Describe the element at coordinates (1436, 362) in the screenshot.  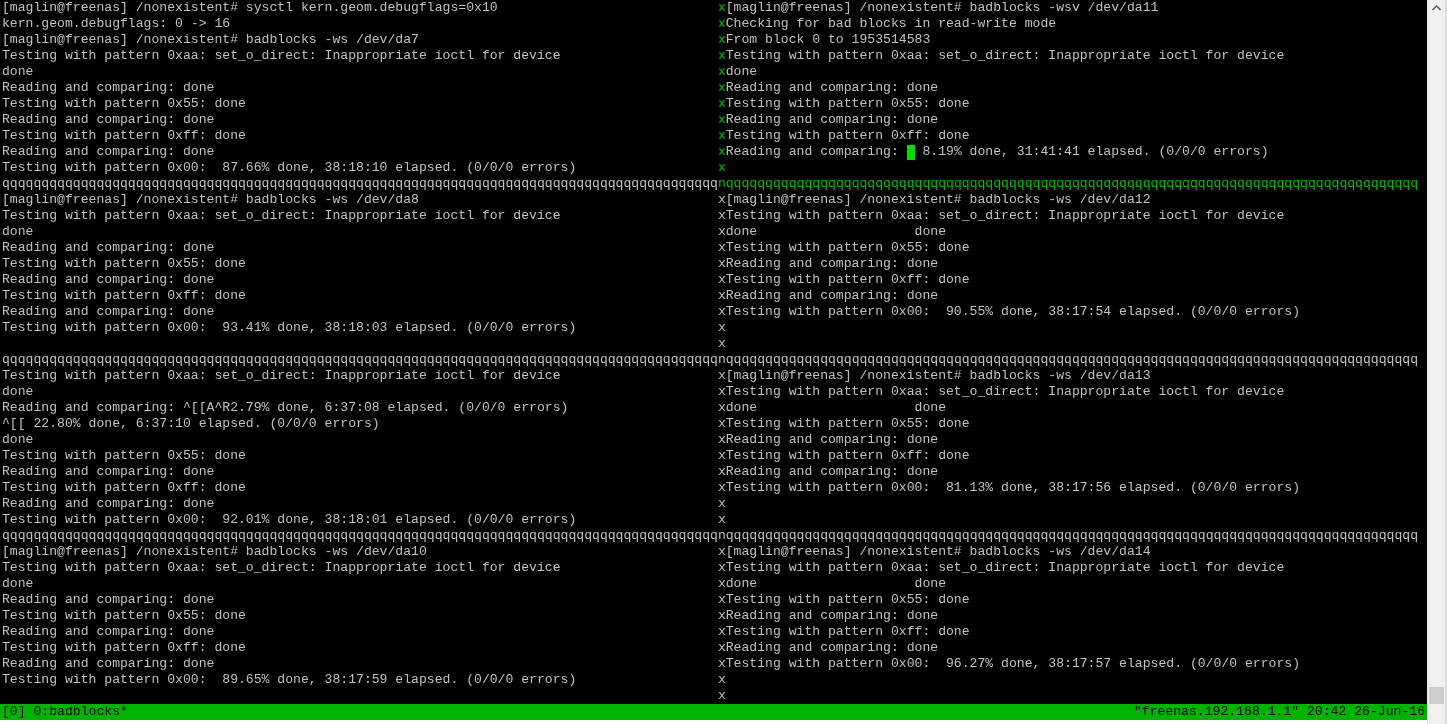
I see `scrollbar` at that location.